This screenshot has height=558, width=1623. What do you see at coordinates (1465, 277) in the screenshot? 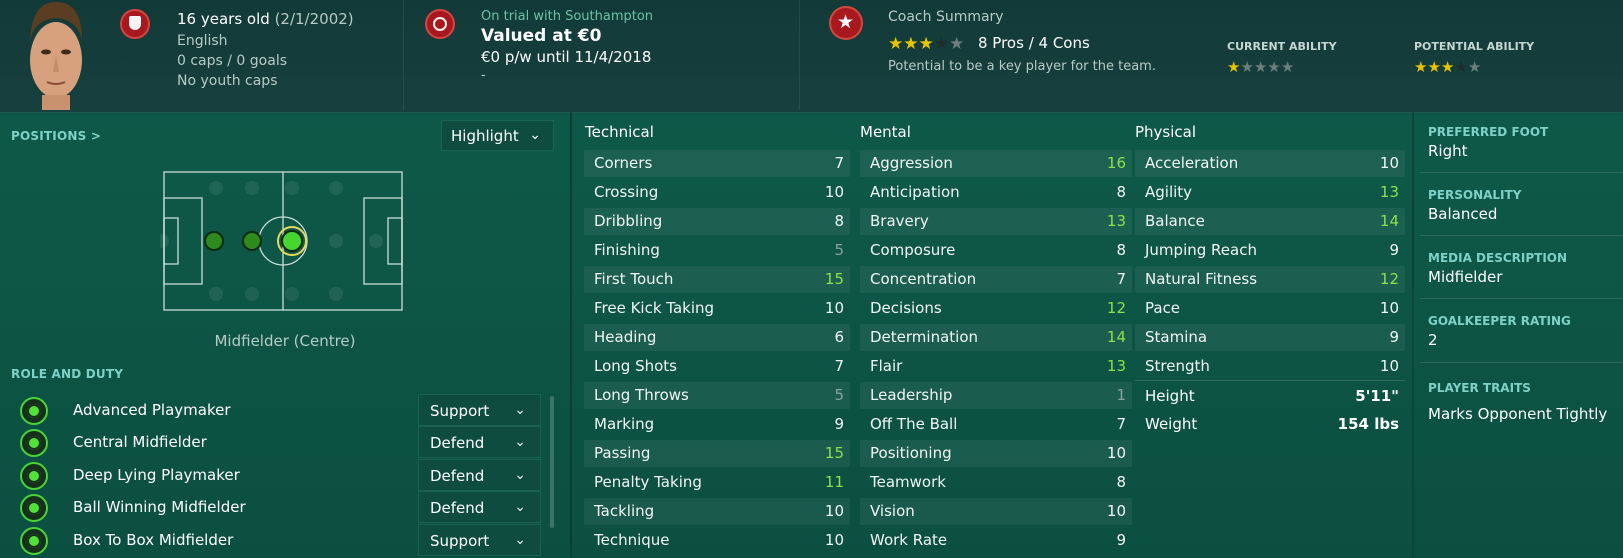
I see `media-description-value: Midfielder` at bounding box center [1465, 277].